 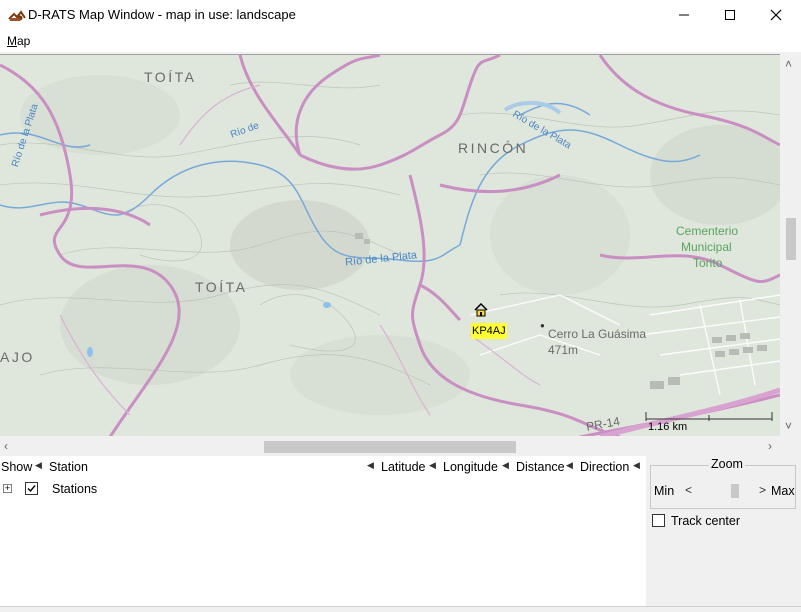 What do you see at coordinates (18, 41) in the screenshot?
I see `menu-map: Map` at bounding box center [18, 41].